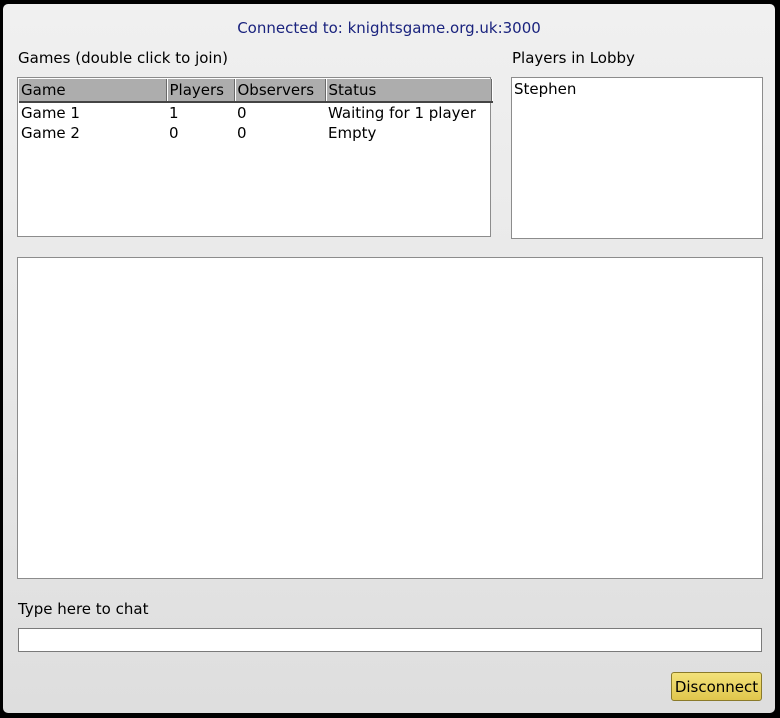  Describe the element at coordinates (390, 640) in the screenshot. I see `chat-input` at that location.